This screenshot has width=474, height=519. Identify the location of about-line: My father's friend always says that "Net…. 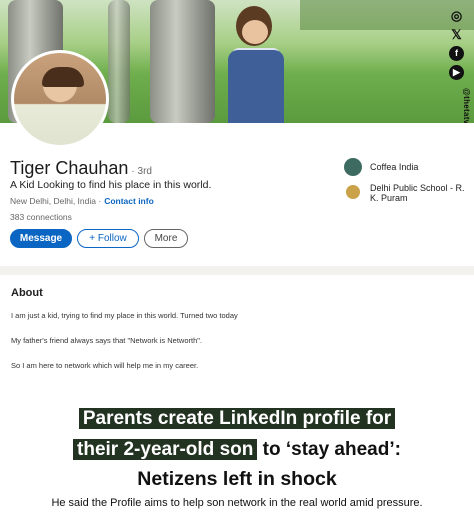
(106, 340).